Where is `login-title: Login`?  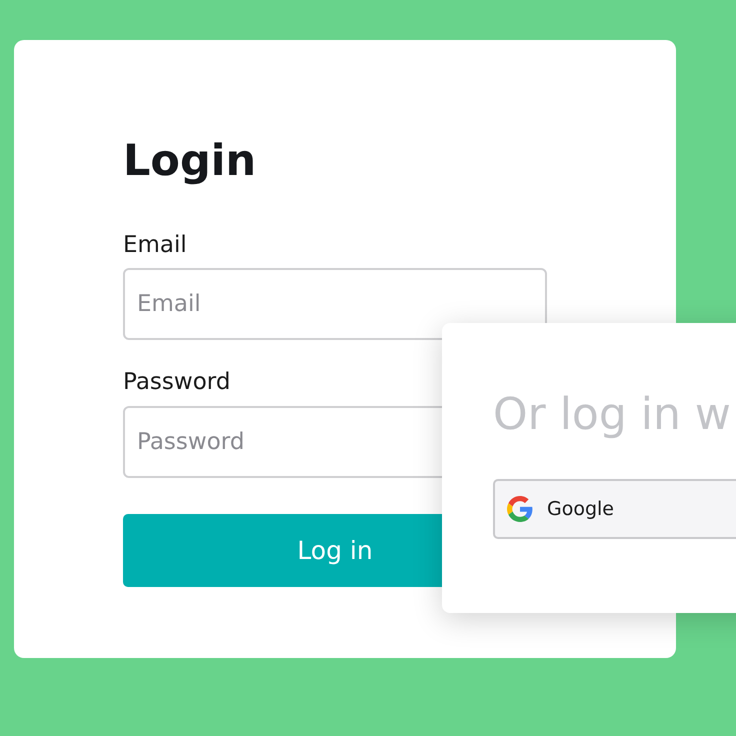 login-title: Login is located at coordinates (190, 161).